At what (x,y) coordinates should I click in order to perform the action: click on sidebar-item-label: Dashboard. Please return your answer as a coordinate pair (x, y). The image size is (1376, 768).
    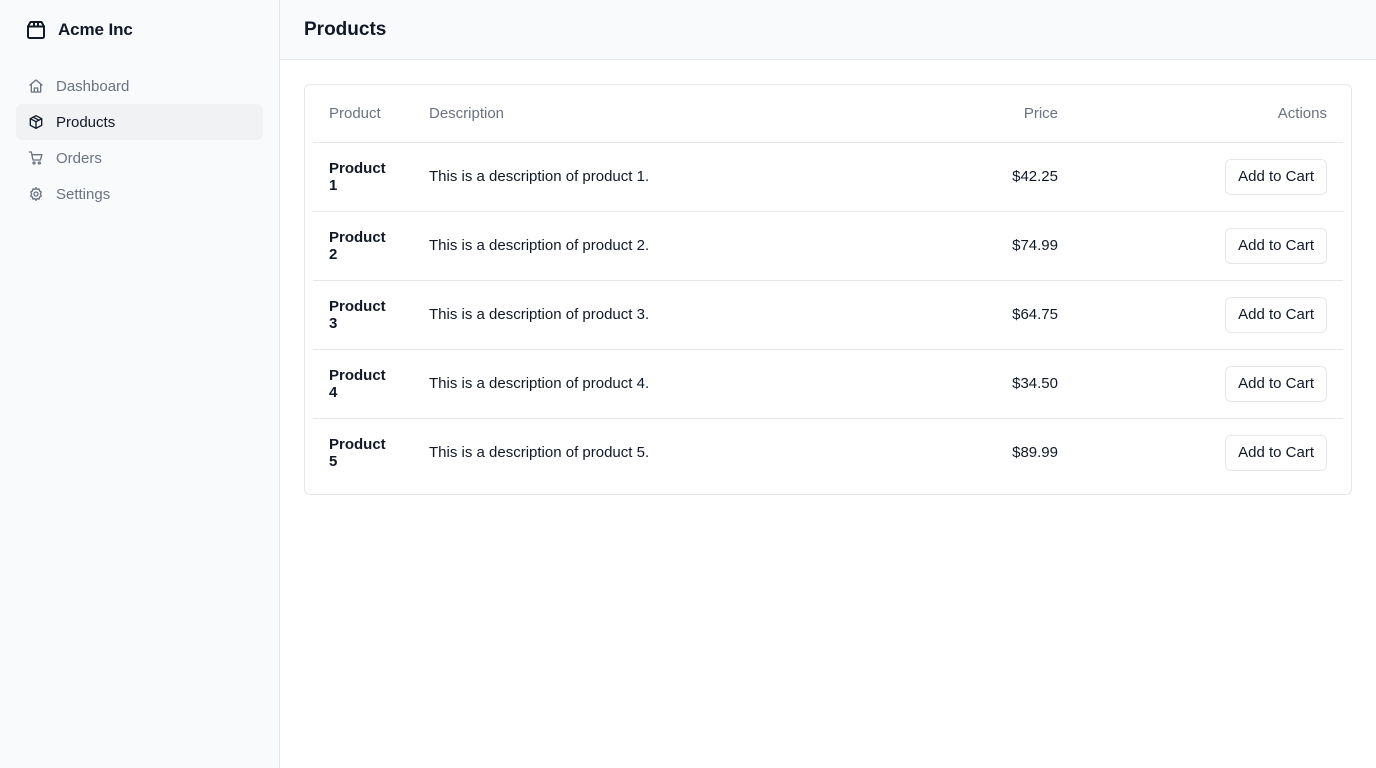
    Looking at the image, I should click on (93, 86).